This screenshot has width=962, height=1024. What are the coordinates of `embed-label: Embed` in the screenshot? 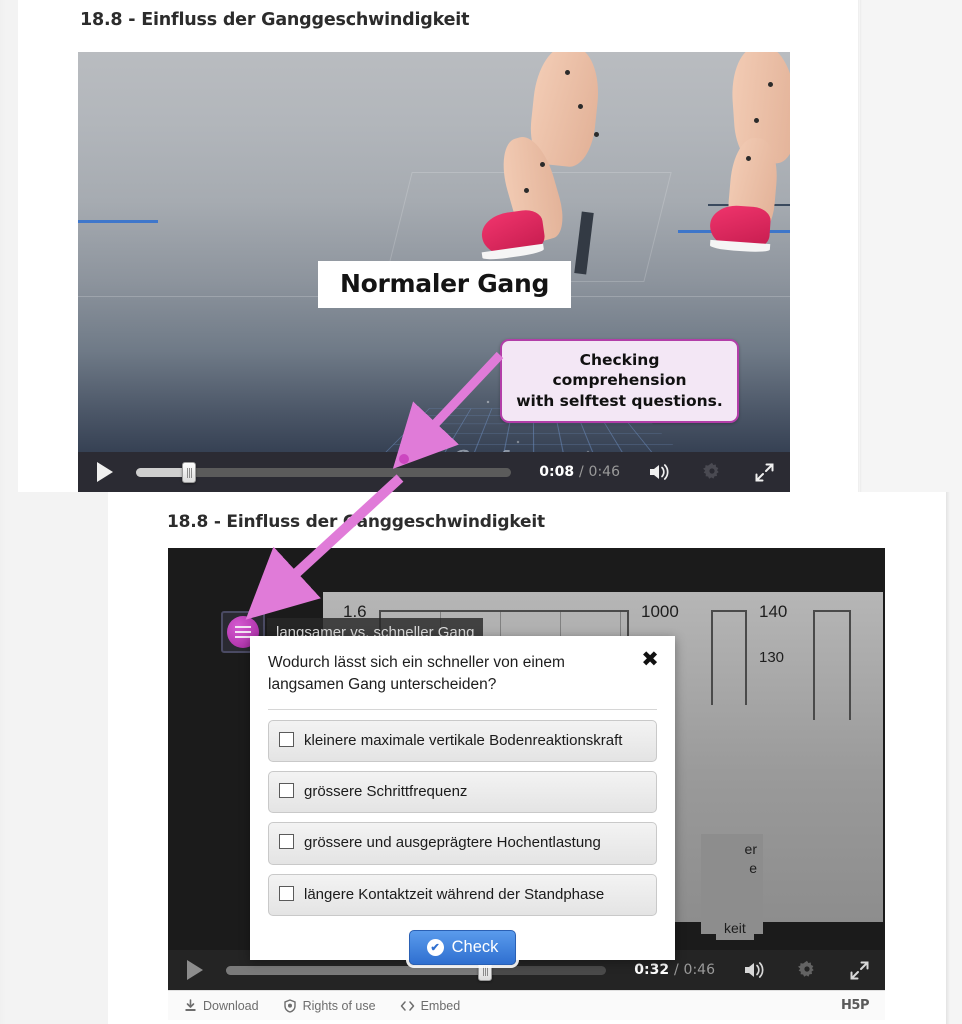 It's located at (440, 1005).